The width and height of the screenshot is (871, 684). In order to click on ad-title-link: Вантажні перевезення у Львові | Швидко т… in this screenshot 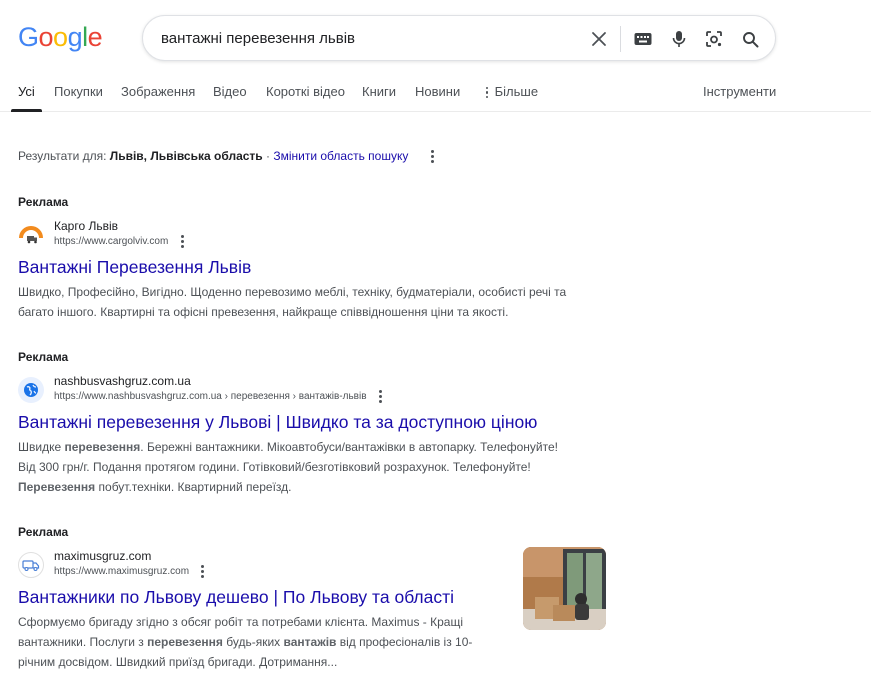, I will do `click(318, 422)`.